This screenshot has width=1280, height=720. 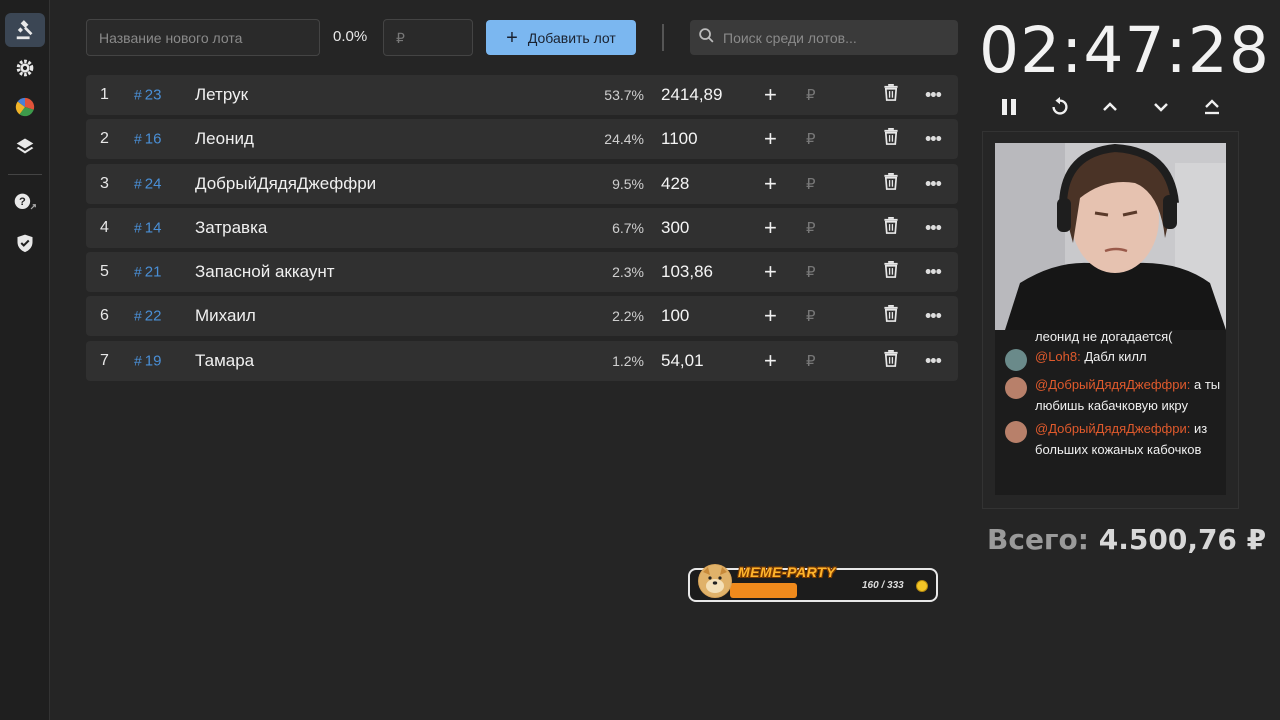 What do you see at coordinates (147, 95) in the screenshot?
I see `lot-number: #23` at bounding box center [147, 95].